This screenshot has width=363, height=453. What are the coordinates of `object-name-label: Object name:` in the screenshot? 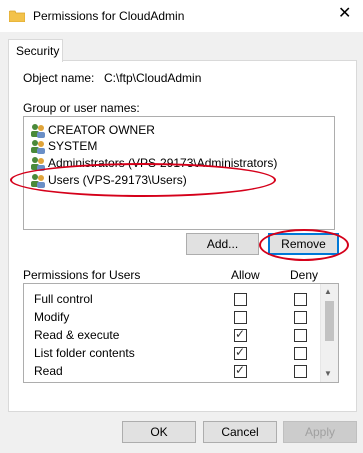 It's located at (59, 78).